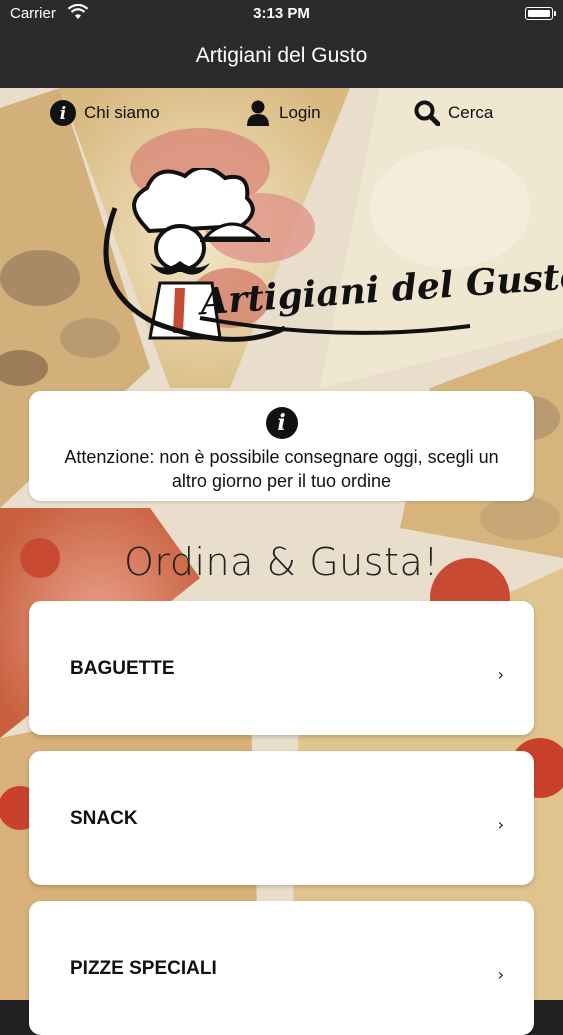 The image size is (563, 1035). Describe the element at coordinates (104, 818) in the screenshot. I see `category-label: SNACK` at that location.